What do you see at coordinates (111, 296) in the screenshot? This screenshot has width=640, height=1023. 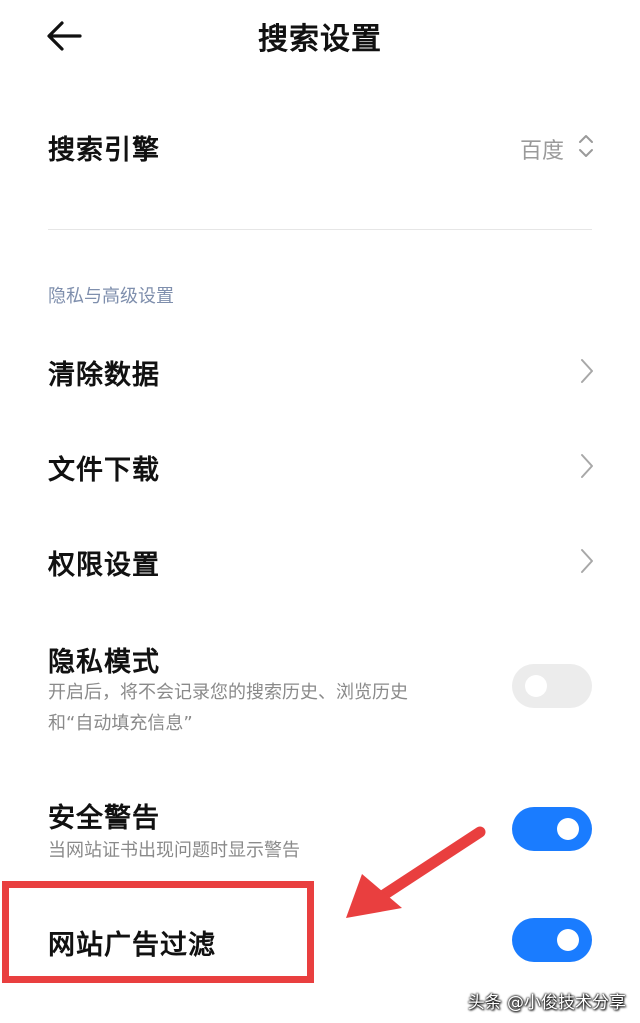 I see `section-header-privacy: 隐私与高级设置` at bounding box center [111, 296].